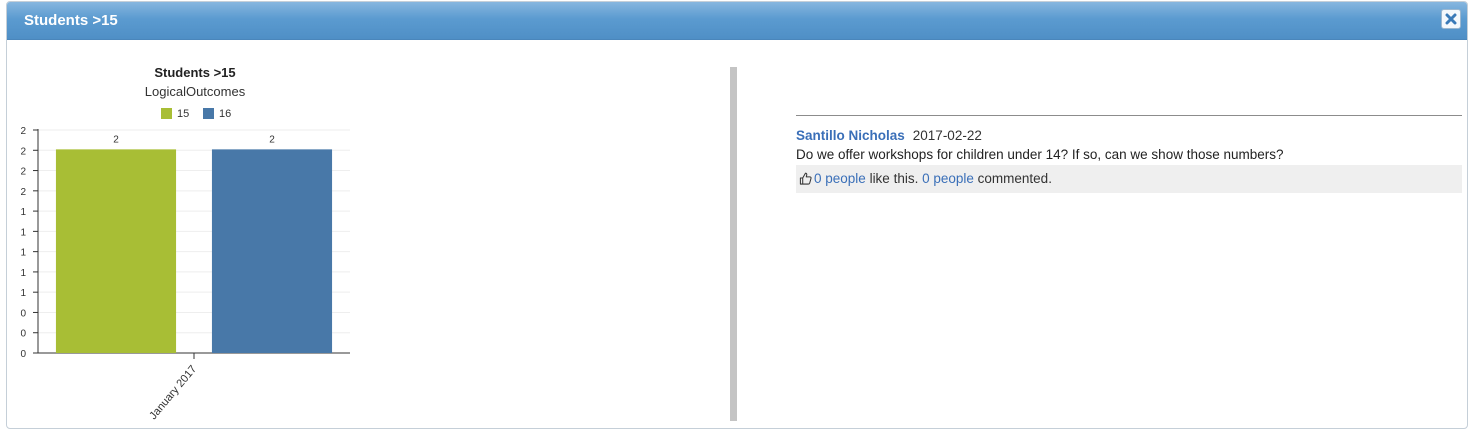 Image resolution: width=1470 pixels, height=431 pixels. Describe the element at coordinates (225, 114) in the screenshot. I see `legend-label: 16` at that location.